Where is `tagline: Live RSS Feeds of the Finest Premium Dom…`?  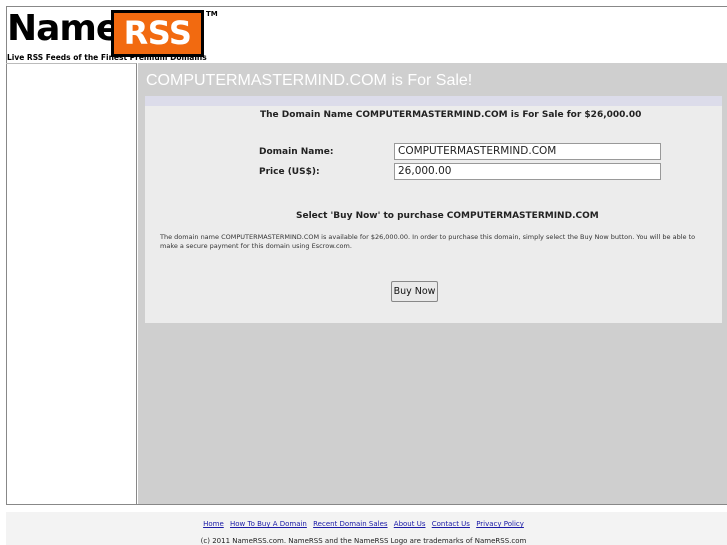
tagline: Live RSS Feeds of the Finest Premium Dom… is located at coordinates (107, 57).